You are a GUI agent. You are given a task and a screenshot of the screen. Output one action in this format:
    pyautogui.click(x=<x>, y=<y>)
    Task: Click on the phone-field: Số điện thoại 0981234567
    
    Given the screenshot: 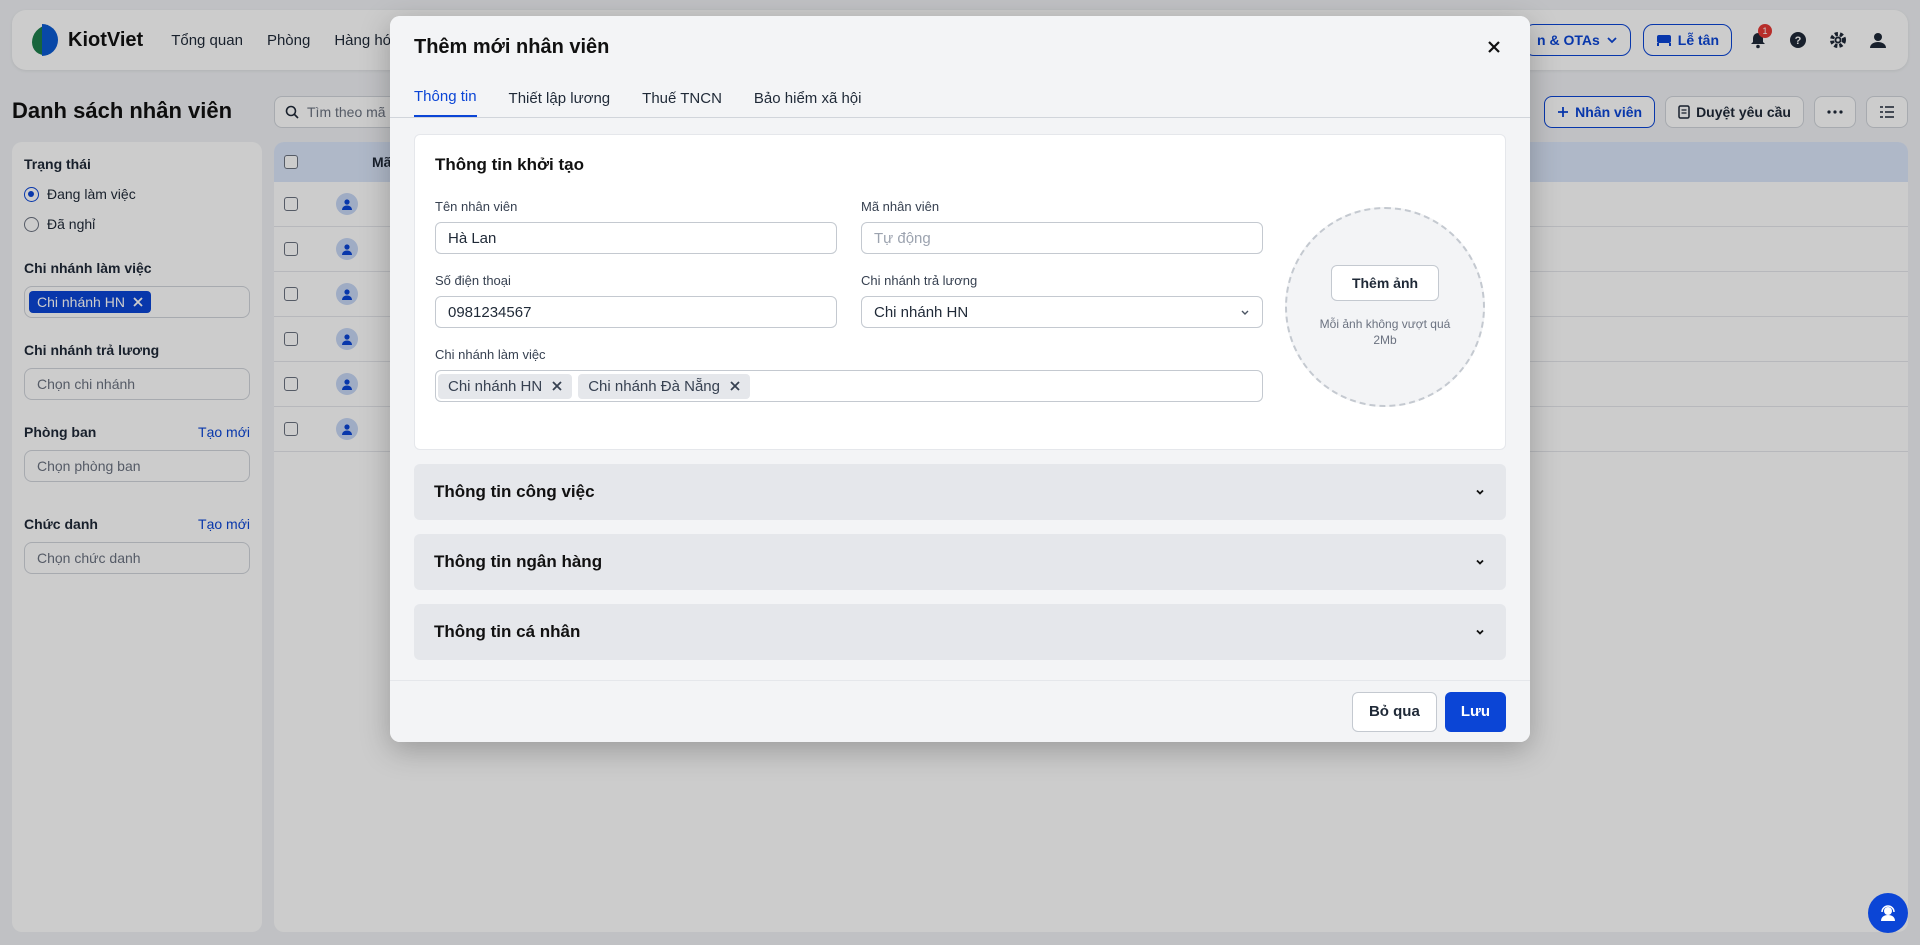 What is the action you would take?
    pyautogui.click(x=636, y=300)
    